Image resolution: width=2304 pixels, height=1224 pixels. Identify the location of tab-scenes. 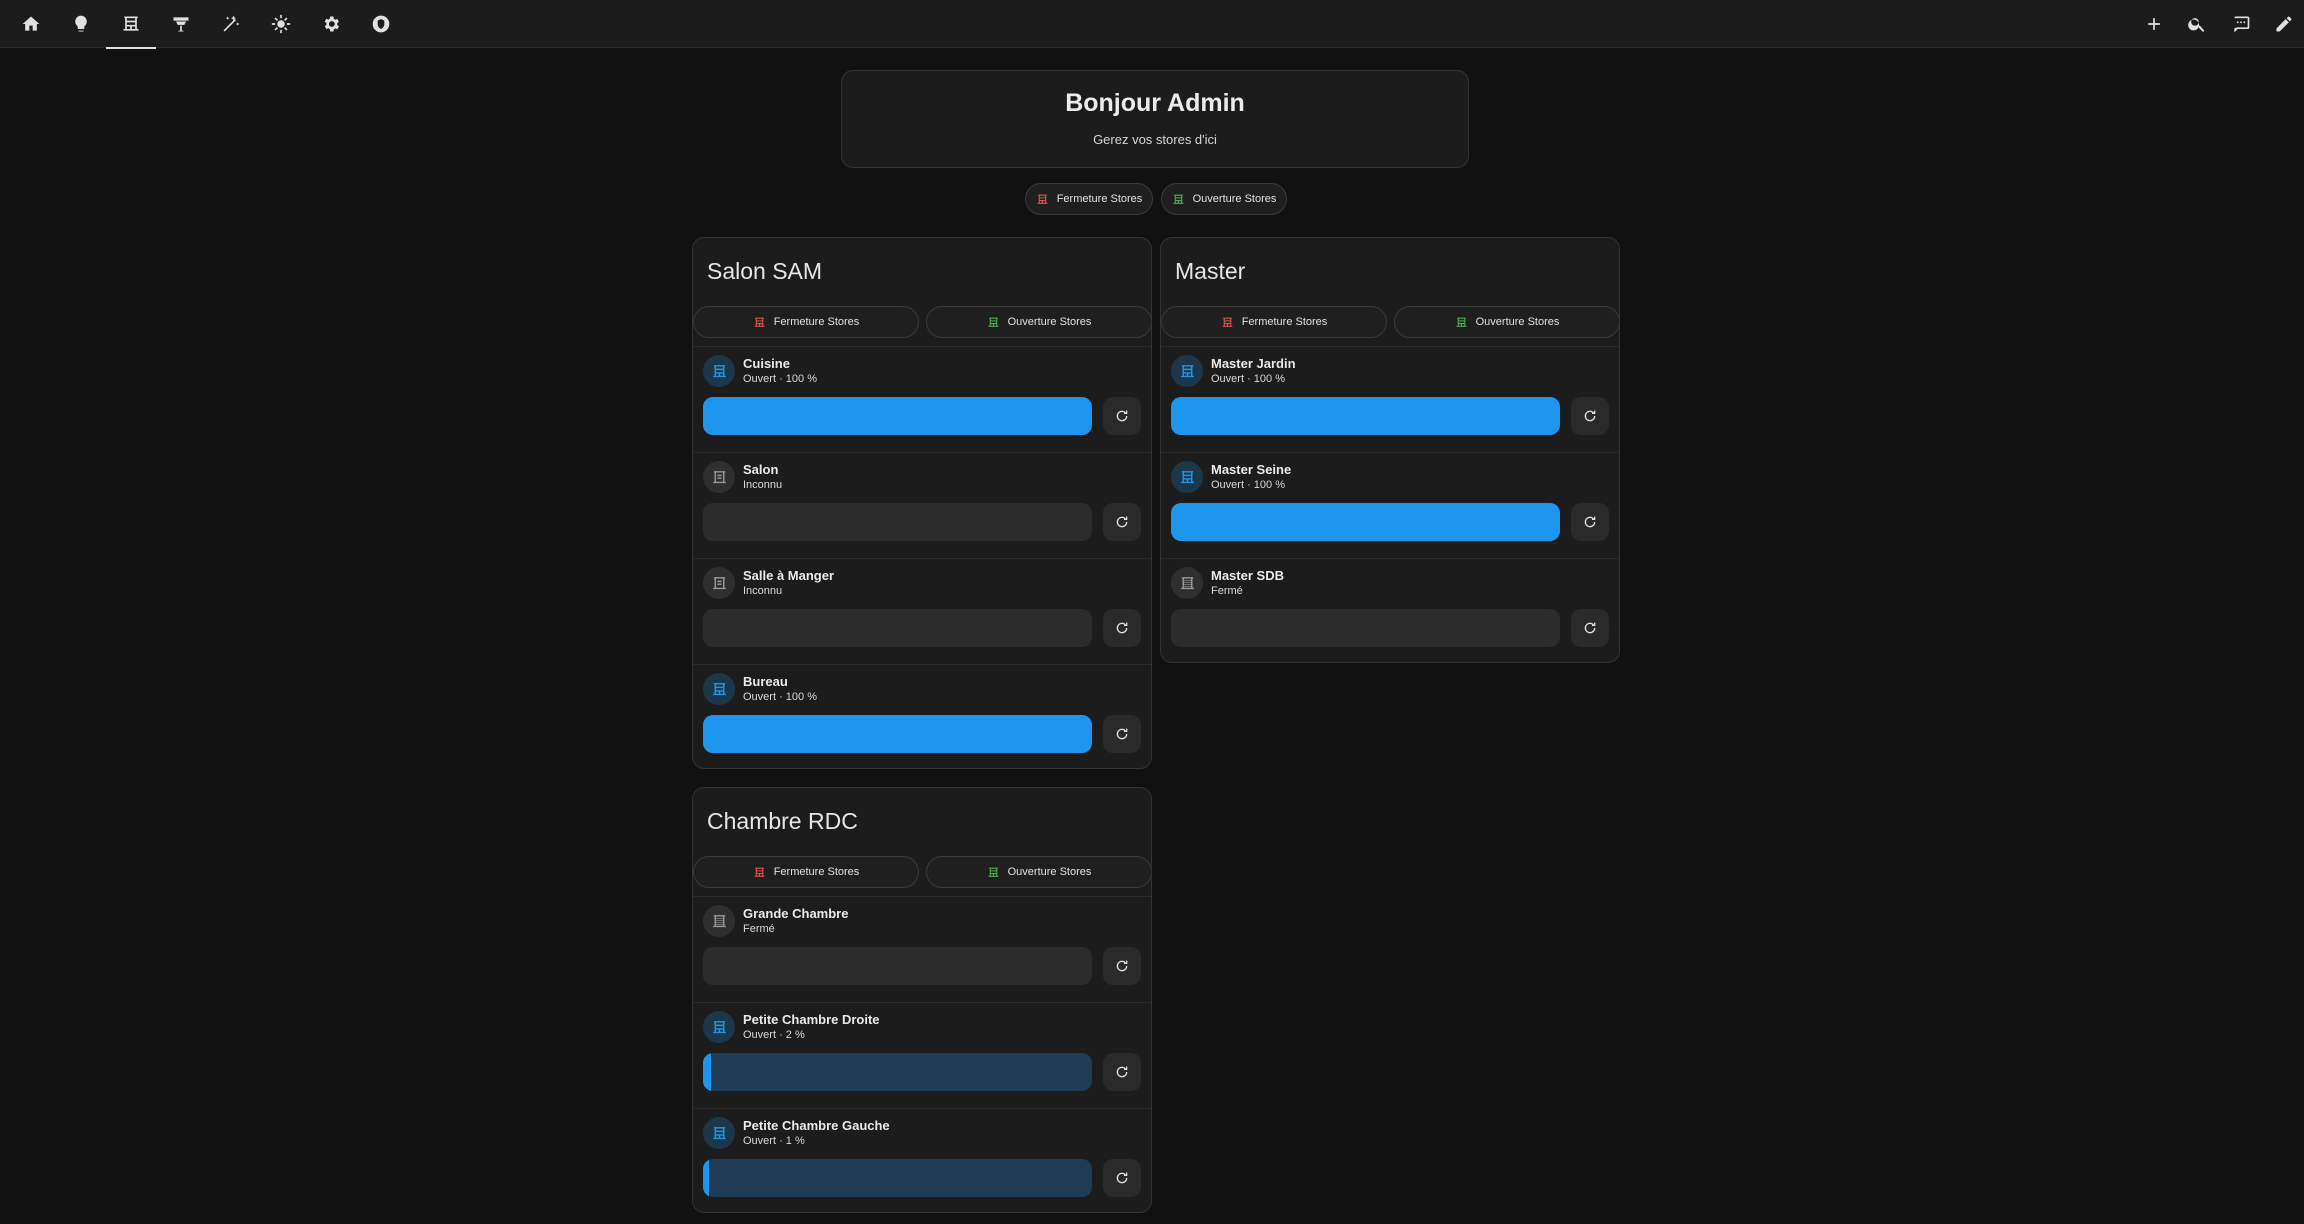
(231, 24).